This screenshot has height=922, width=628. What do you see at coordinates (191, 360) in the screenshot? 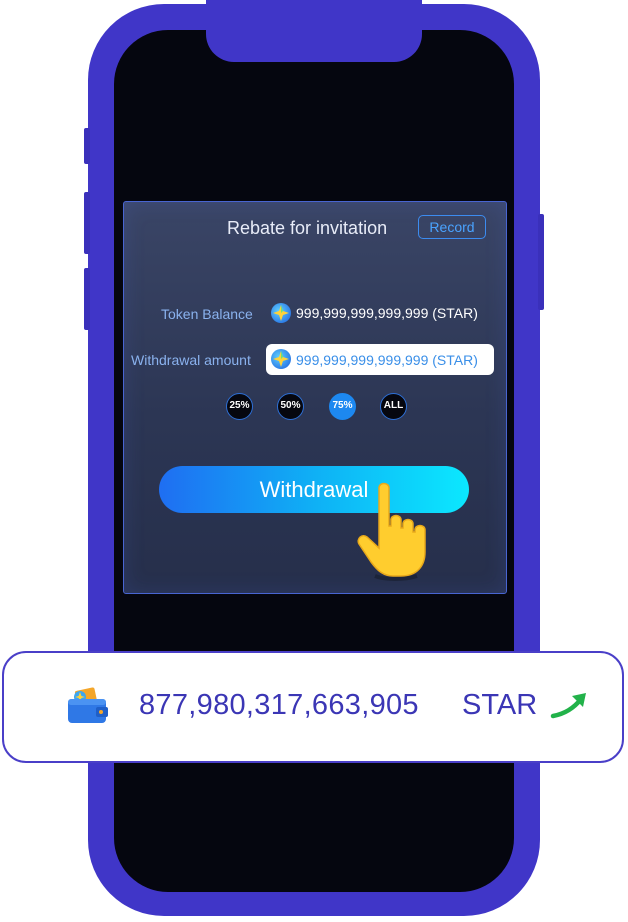
I see `withdrawal-amount-label: Withdrawal amount` at bounding box center [191, 360].